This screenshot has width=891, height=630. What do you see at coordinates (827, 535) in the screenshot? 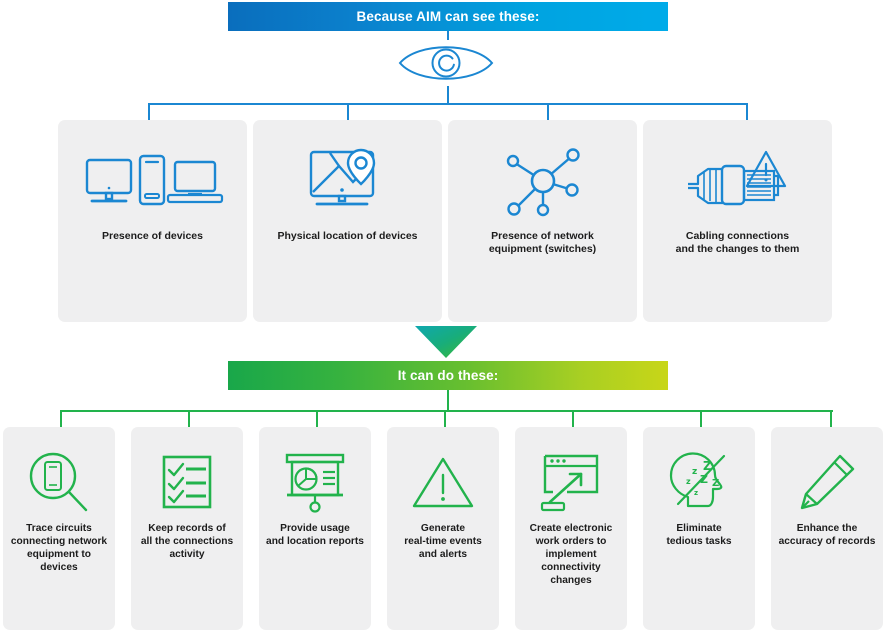
I see `card-label: Enhance the accuracy of records` at bounding box center [827, 535].